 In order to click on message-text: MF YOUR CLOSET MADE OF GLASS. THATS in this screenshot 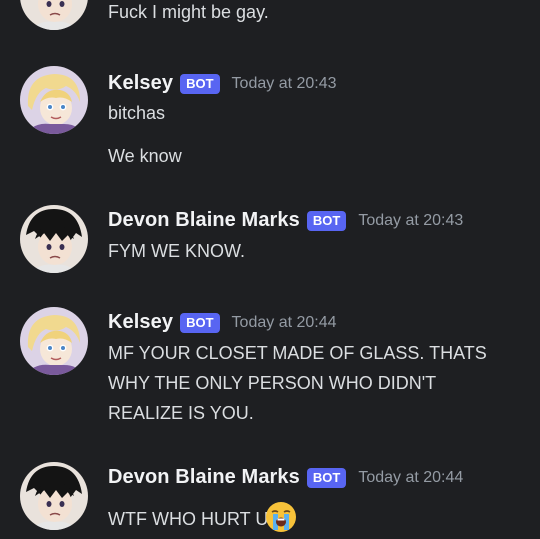, I will do `click(297, 353)`.